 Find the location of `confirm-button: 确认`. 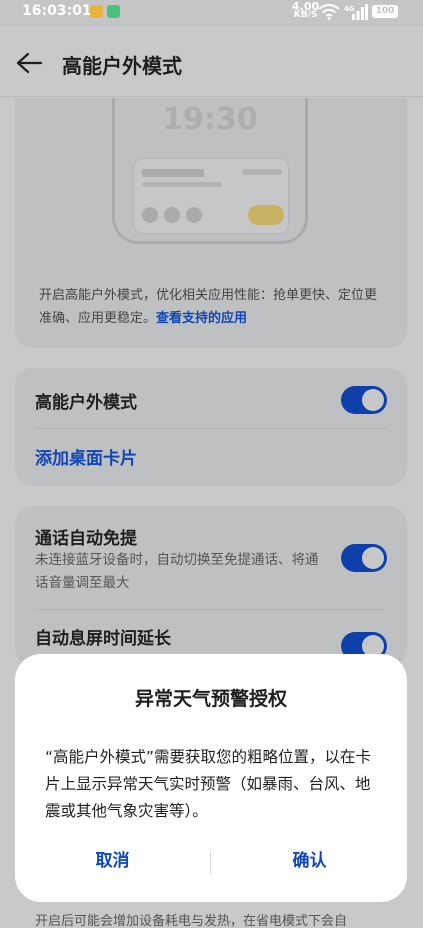

confirm-button: 确认 is located at coordinates (309, 858).